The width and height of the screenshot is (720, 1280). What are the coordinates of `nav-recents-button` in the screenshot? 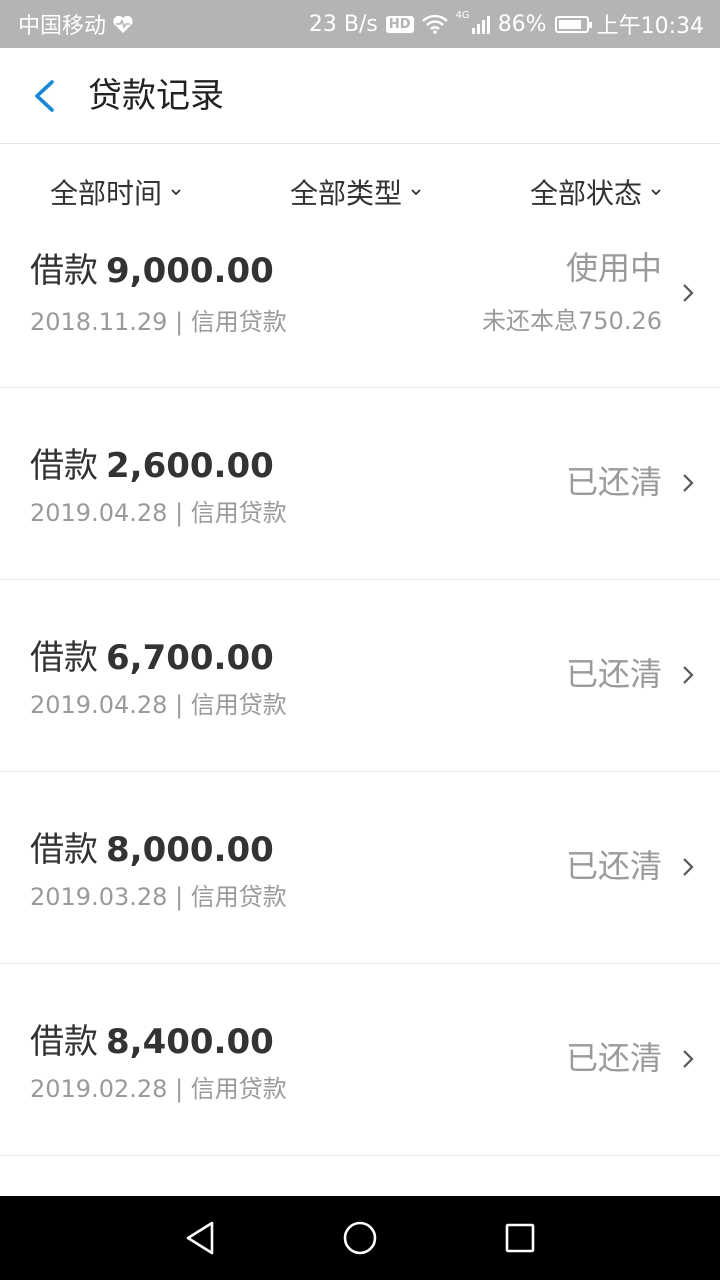 It's located at (520, 1238).